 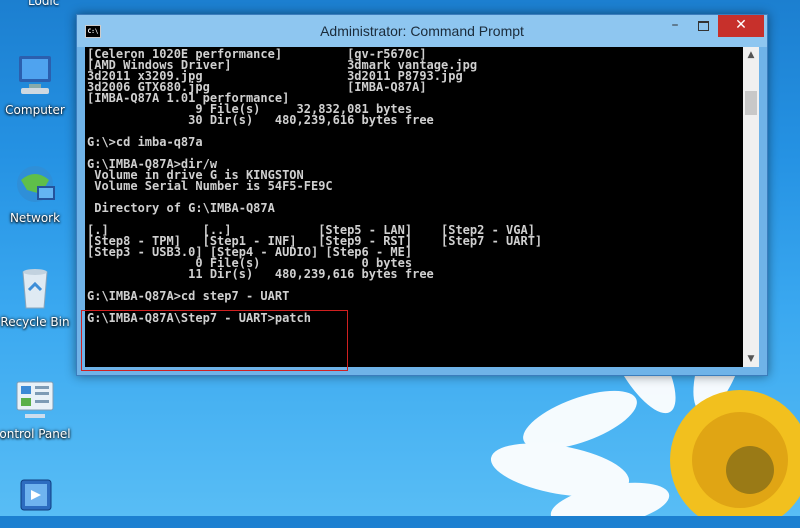 I want to click on desktop-icon-shortcut, so click(x=35, y=501).